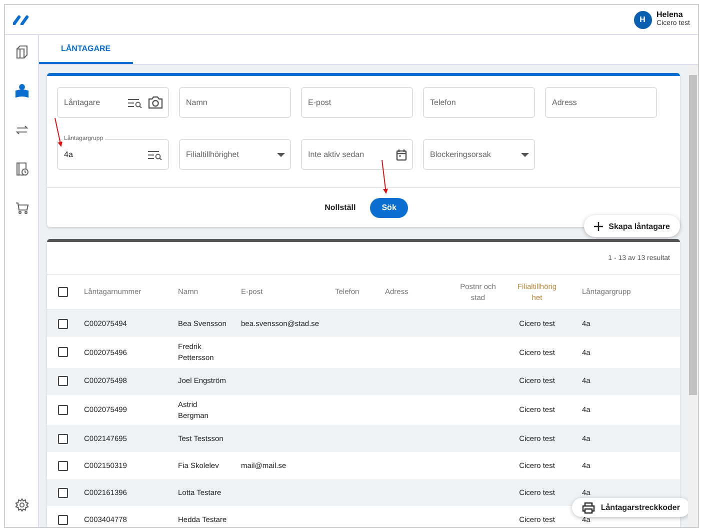  Describe the element at coordinates (63, 292) in the screenshot. I see `select-all-checkbox` at that location.